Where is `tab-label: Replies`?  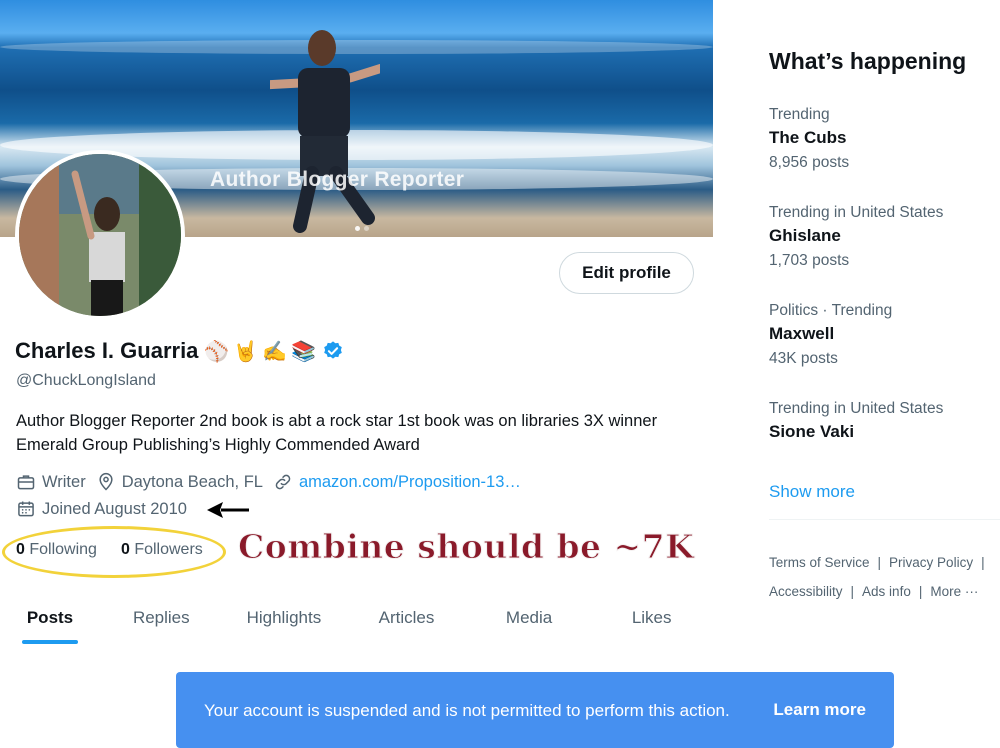
tab-label: Replies is located at coordinates (161, 617).